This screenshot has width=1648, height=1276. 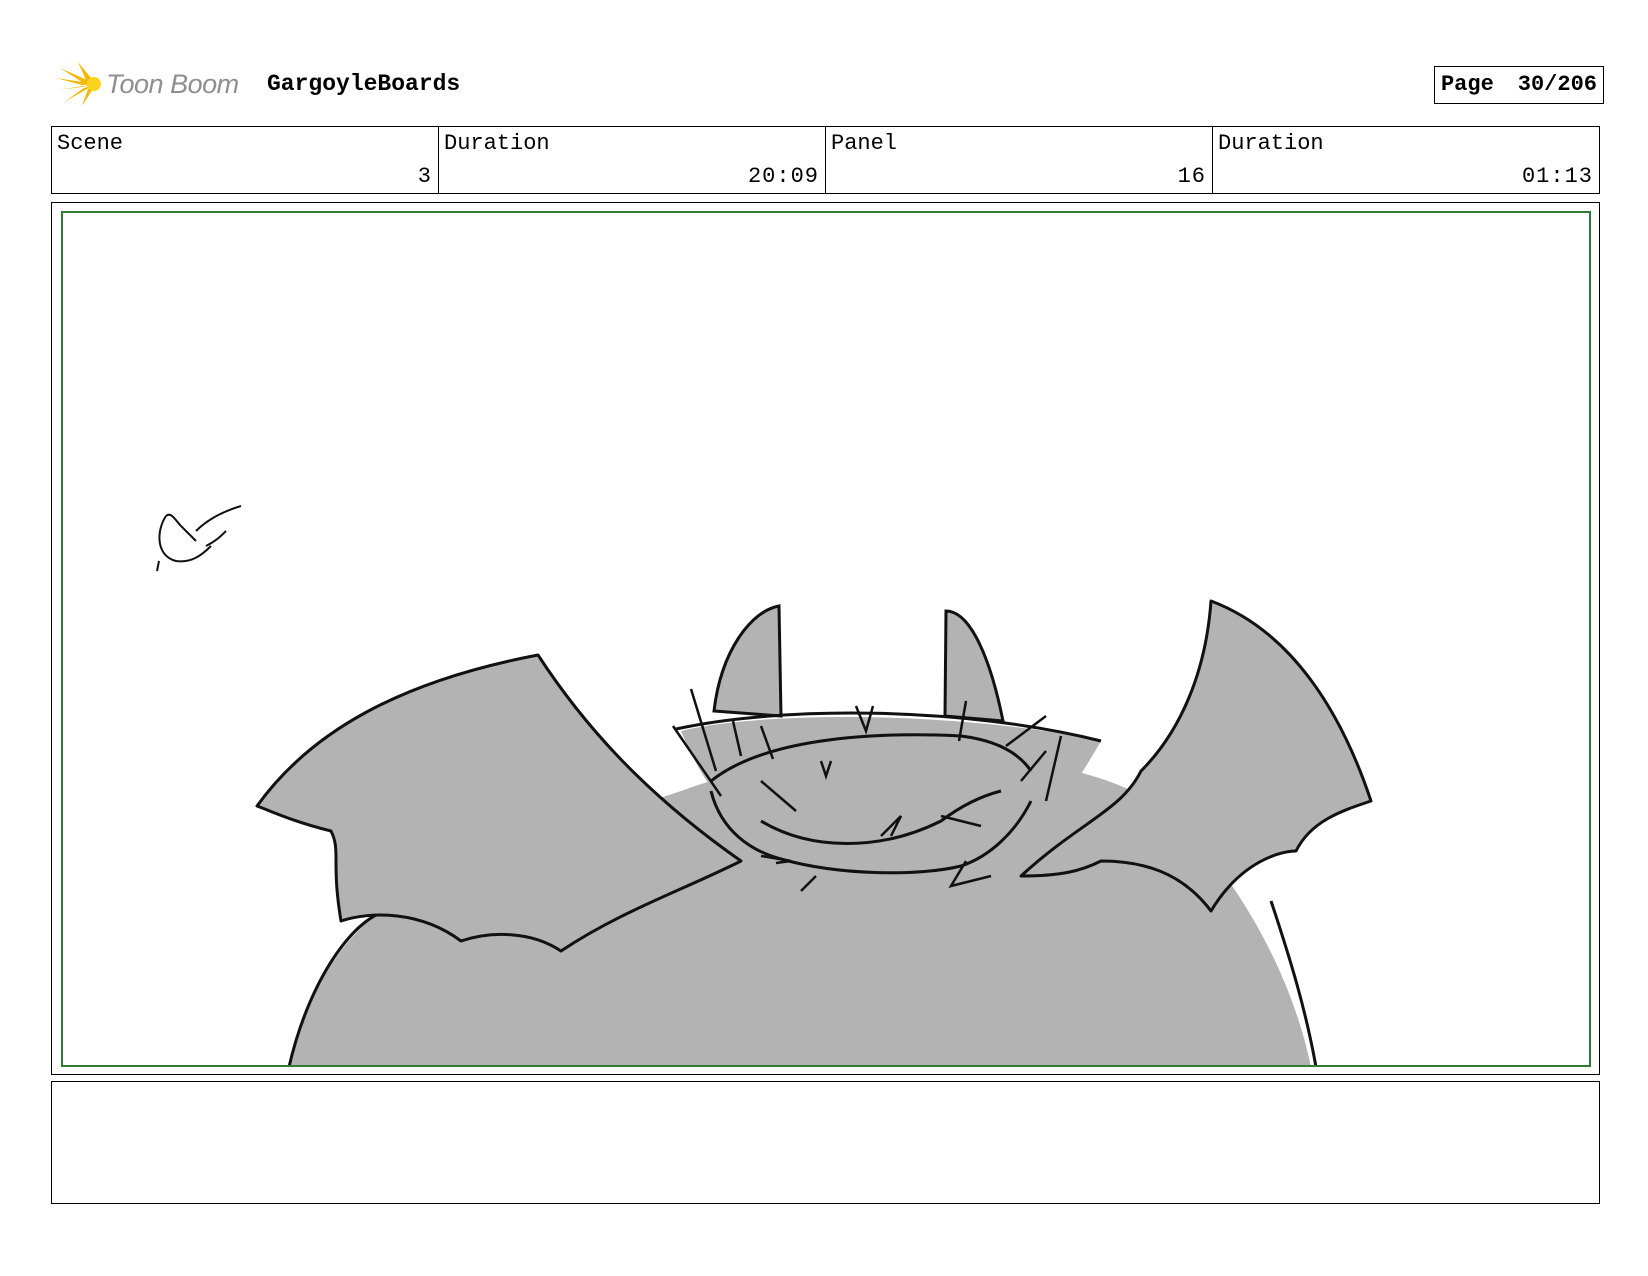 I want to click on panel-cell: Panel 16, so click(x=1019, y=160).